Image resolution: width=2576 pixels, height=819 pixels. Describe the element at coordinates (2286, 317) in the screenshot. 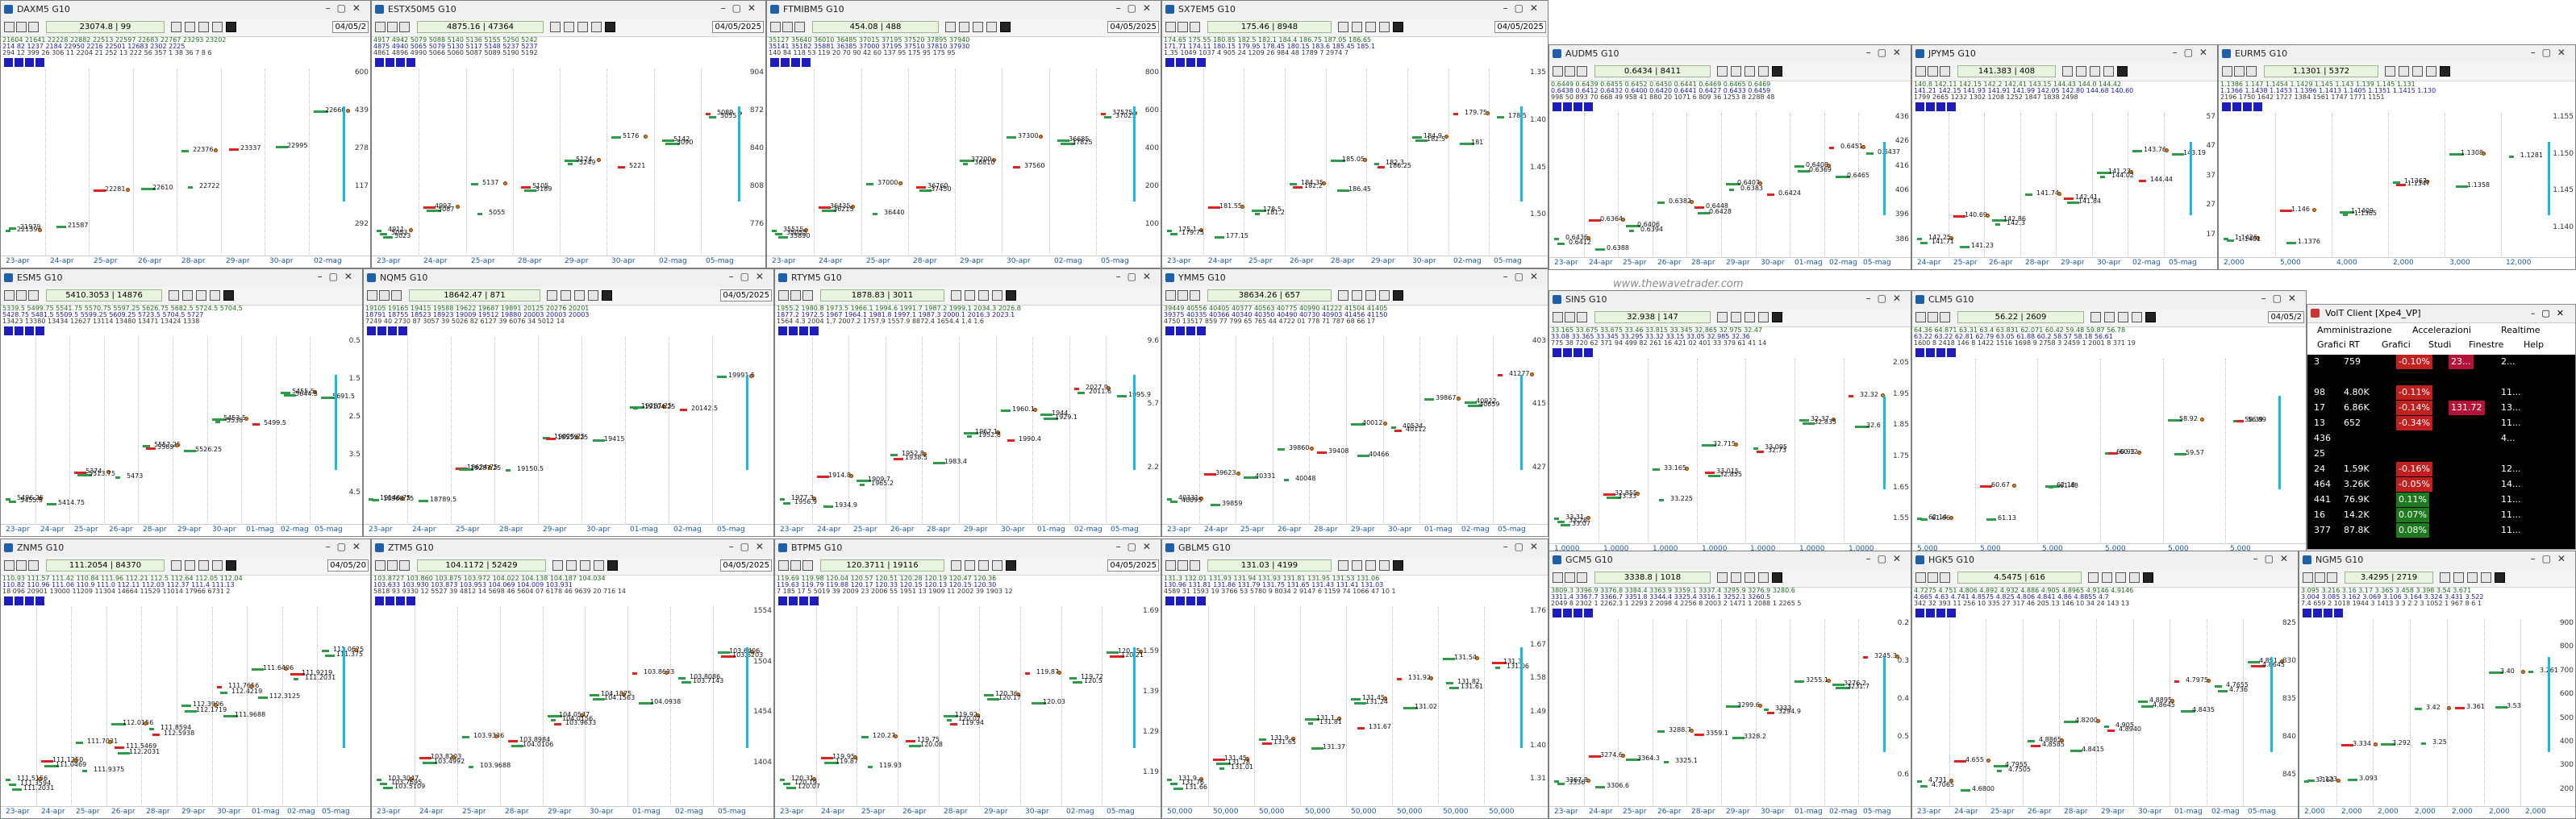

I see `date-field: 04/05/2` at that location.